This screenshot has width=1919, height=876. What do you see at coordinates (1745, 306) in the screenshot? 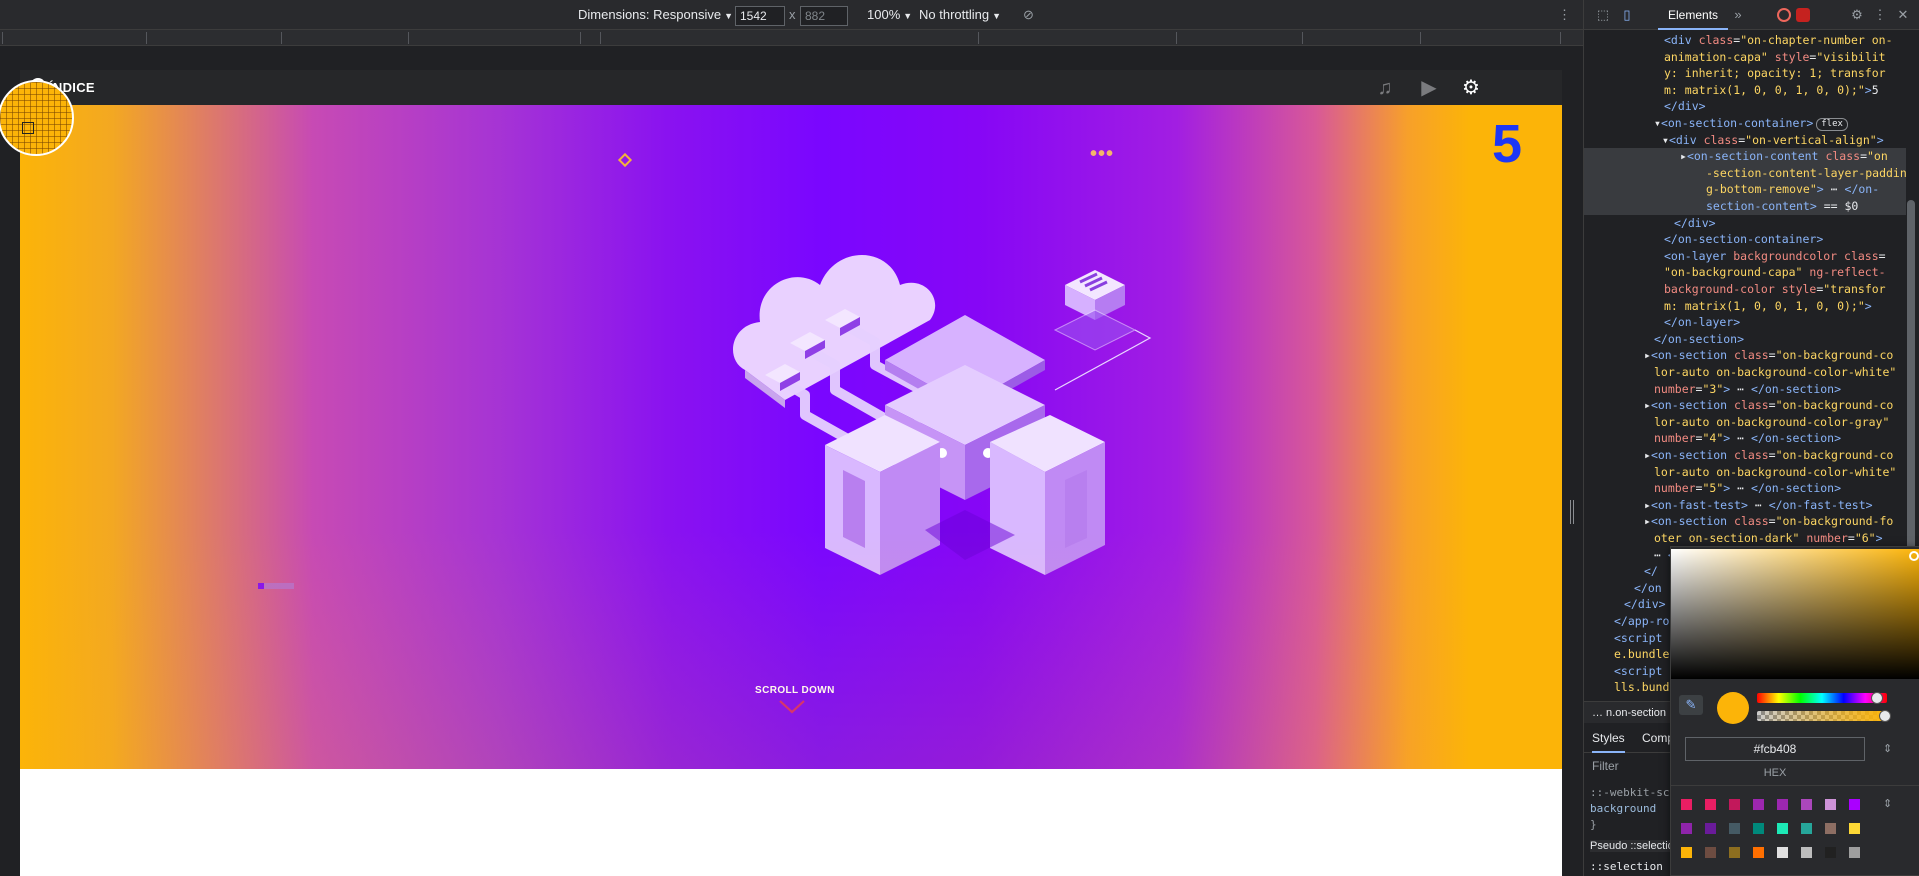
I see `dom-node-line: m: matrix(1, 0, 0, 1, 0, 0);">` at bounding box center [1745, 306].